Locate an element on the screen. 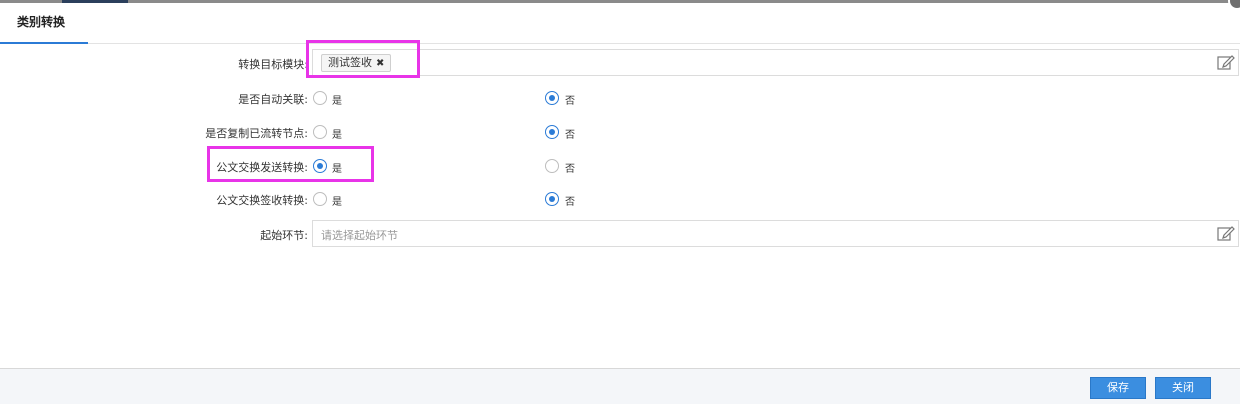 The height and width of the screenshot is (404, 1240). doc-receive-no-radio is located at coordinates (552, 199).